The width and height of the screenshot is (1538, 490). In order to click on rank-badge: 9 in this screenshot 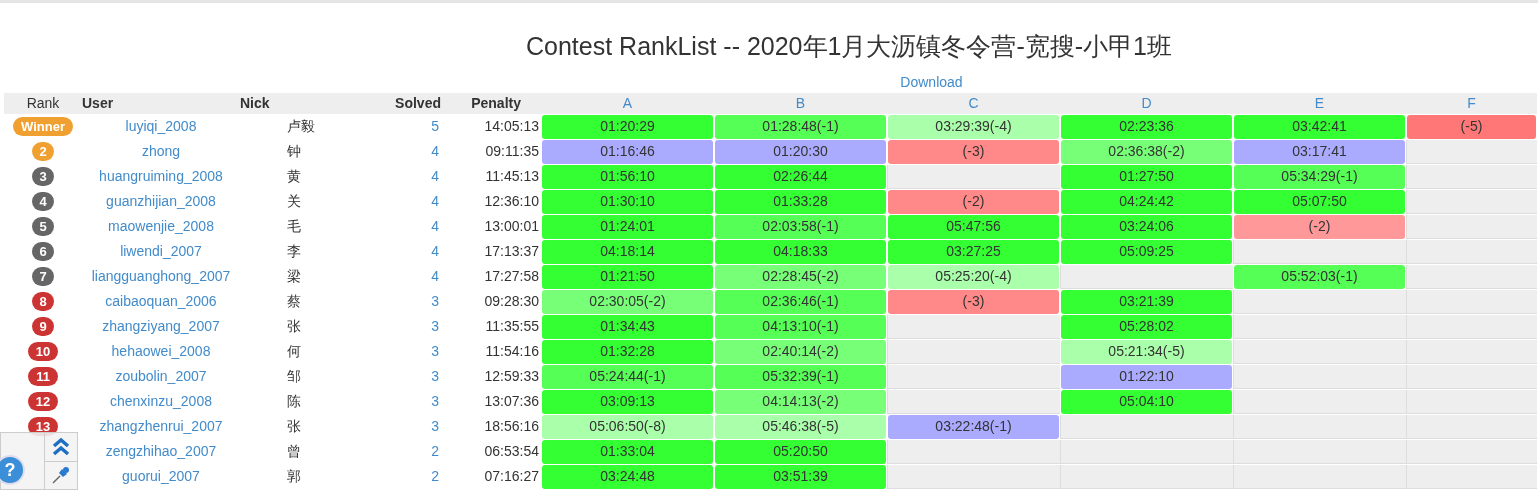, I will do `click(43, 326)`.